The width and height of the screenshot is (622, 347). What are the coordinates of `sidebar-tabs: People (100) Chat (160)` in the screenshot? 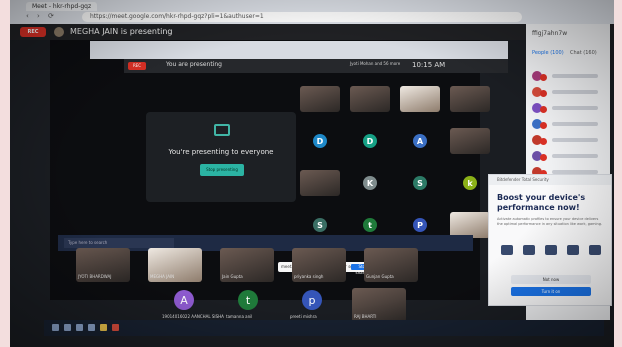 It's located at (570, 53).